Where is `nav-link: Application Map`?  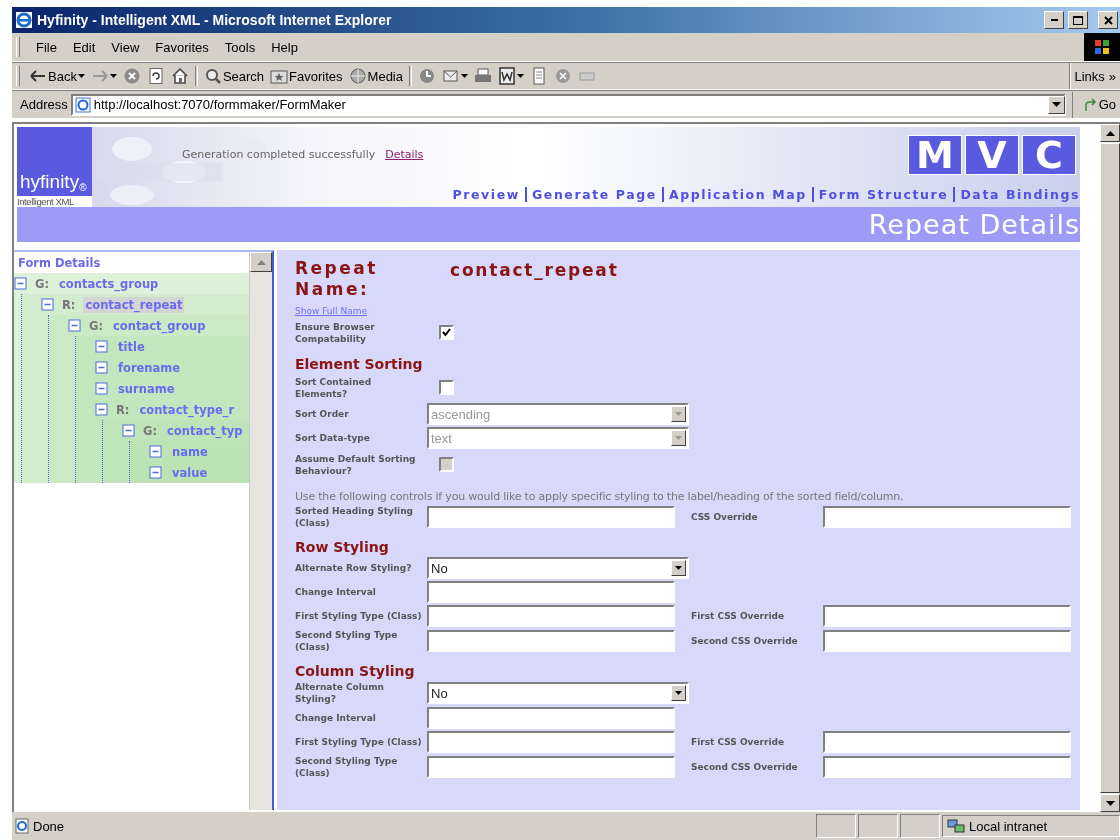
nav-link: Application Map is located at coordinates (738, 194).